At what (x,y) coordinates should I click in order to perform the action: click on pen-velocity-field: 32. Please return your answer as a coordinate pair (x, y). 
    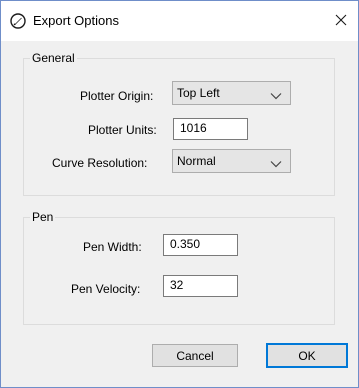
    Looking at the image, I should click on (200, 286).